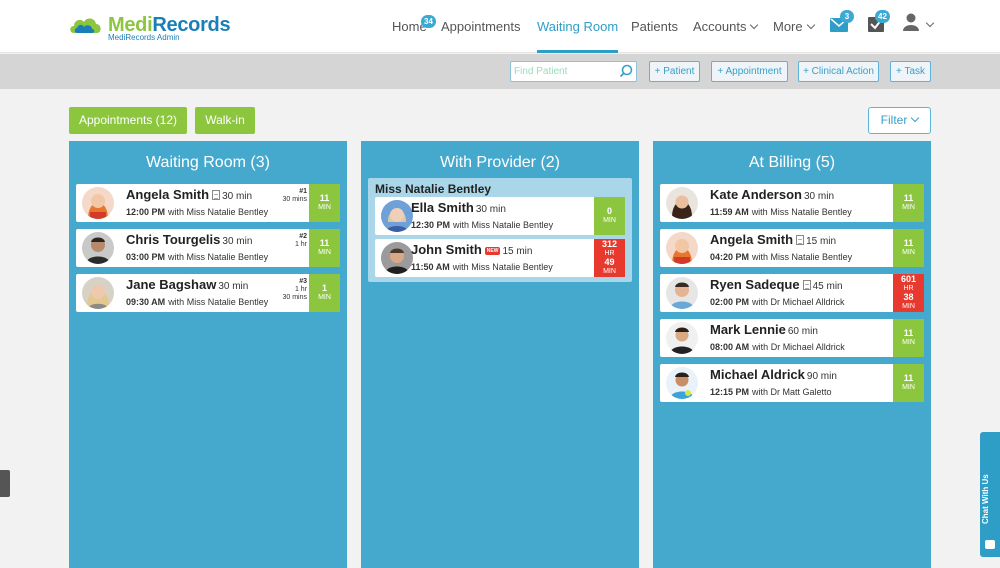 The image size is (1000, 568). I want to click on add-appointment-button: + Appointment, so click(749, 71).